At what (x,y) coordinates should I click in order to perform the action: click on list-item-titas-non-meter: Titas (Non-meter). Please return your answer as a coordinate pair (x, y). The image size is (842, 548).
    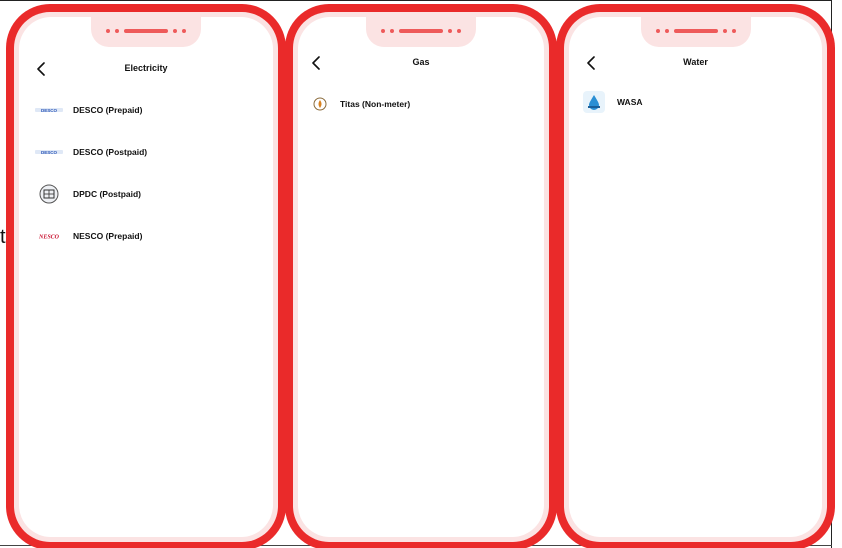
    Looking at the image, I should click on (421, 104).